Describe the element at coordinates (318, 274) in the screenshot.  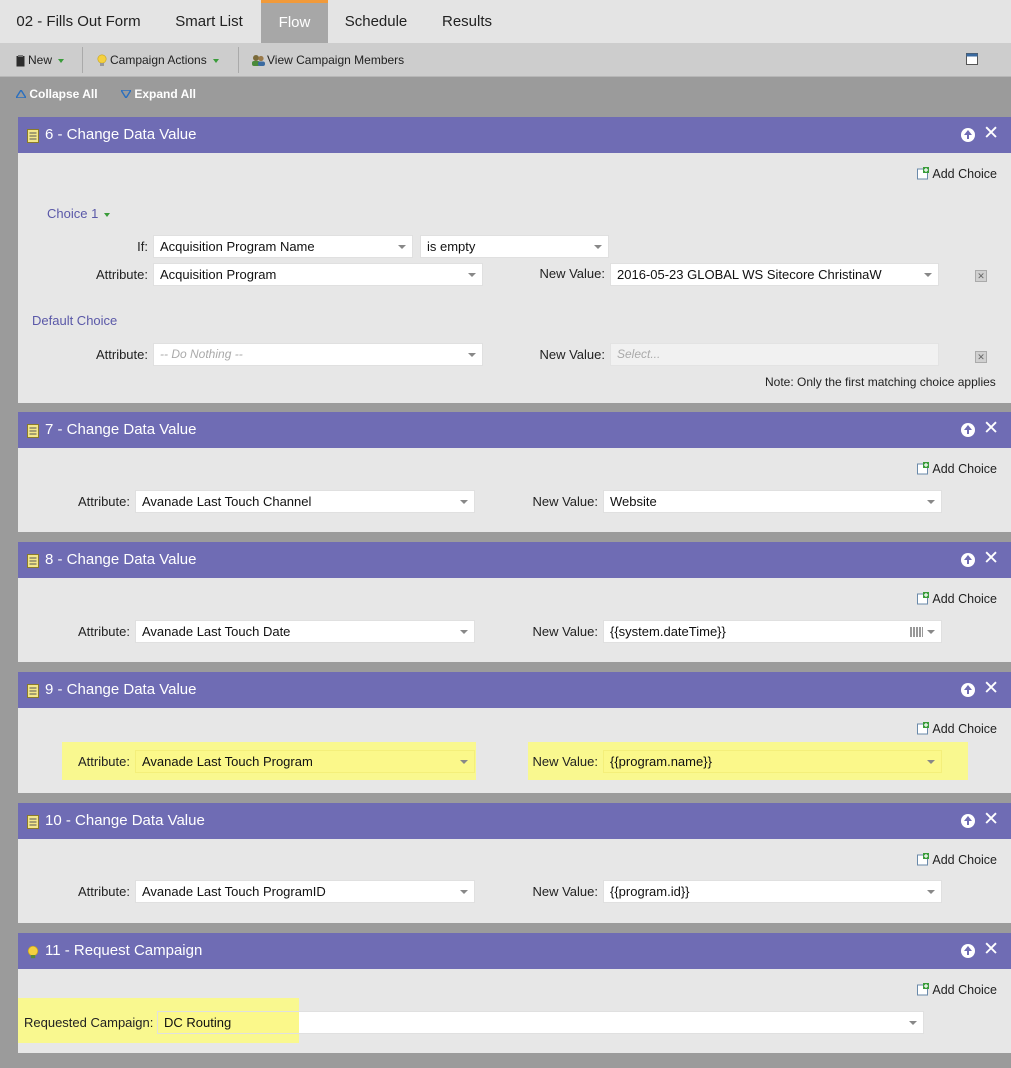
I see `attribute-select: Acquisition Program` at that location.